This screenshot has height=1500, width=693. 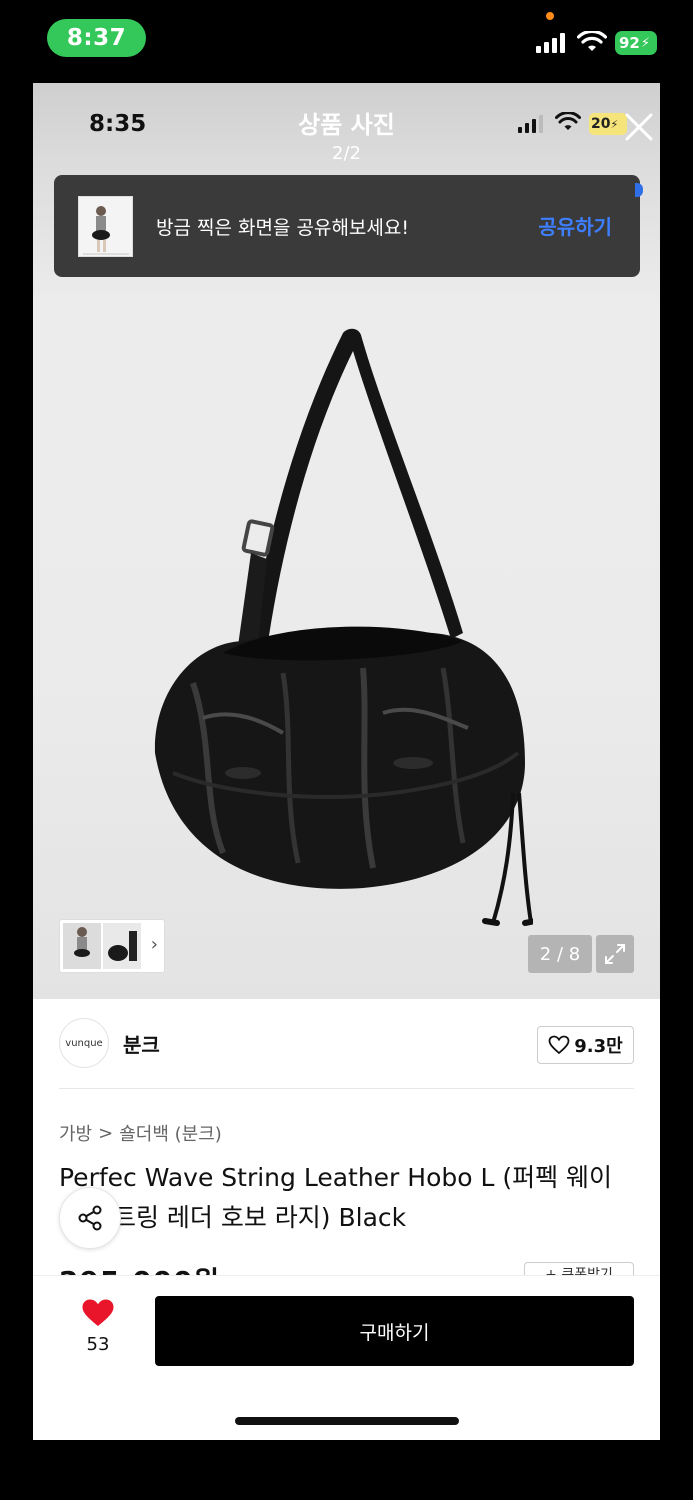 What do you see at coordinates (639, 190) in the screenshot?
I see `banner-edge-indicator` at bounding box center [639, 190].